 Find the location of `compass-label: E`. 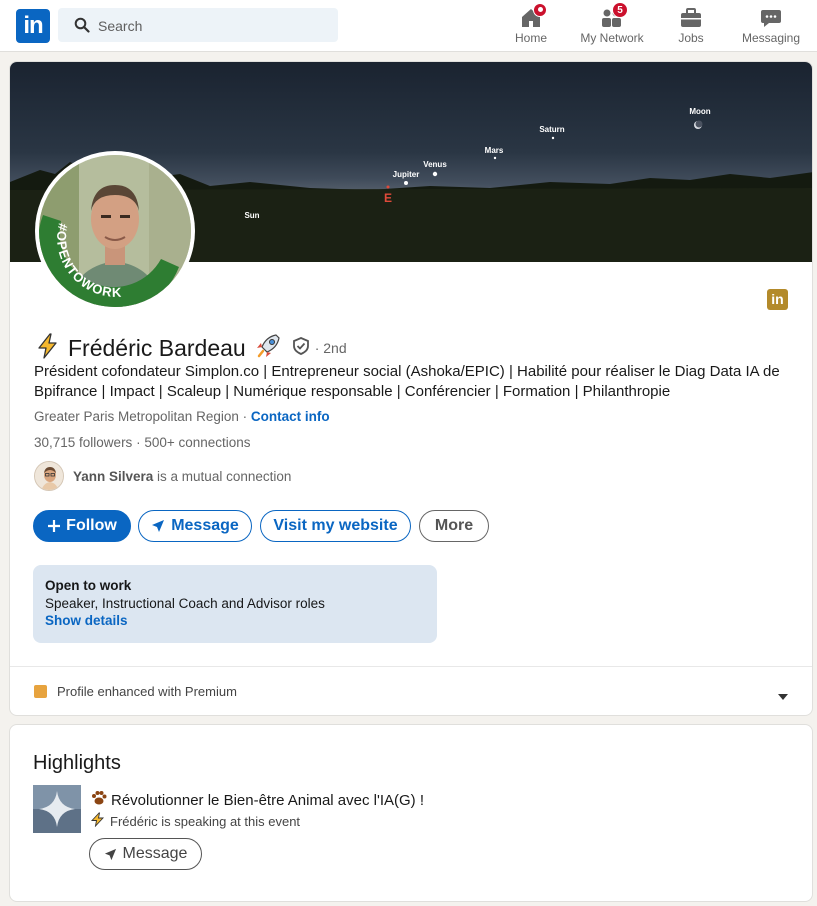

compass-label: E is located at coordinates (388, 198).